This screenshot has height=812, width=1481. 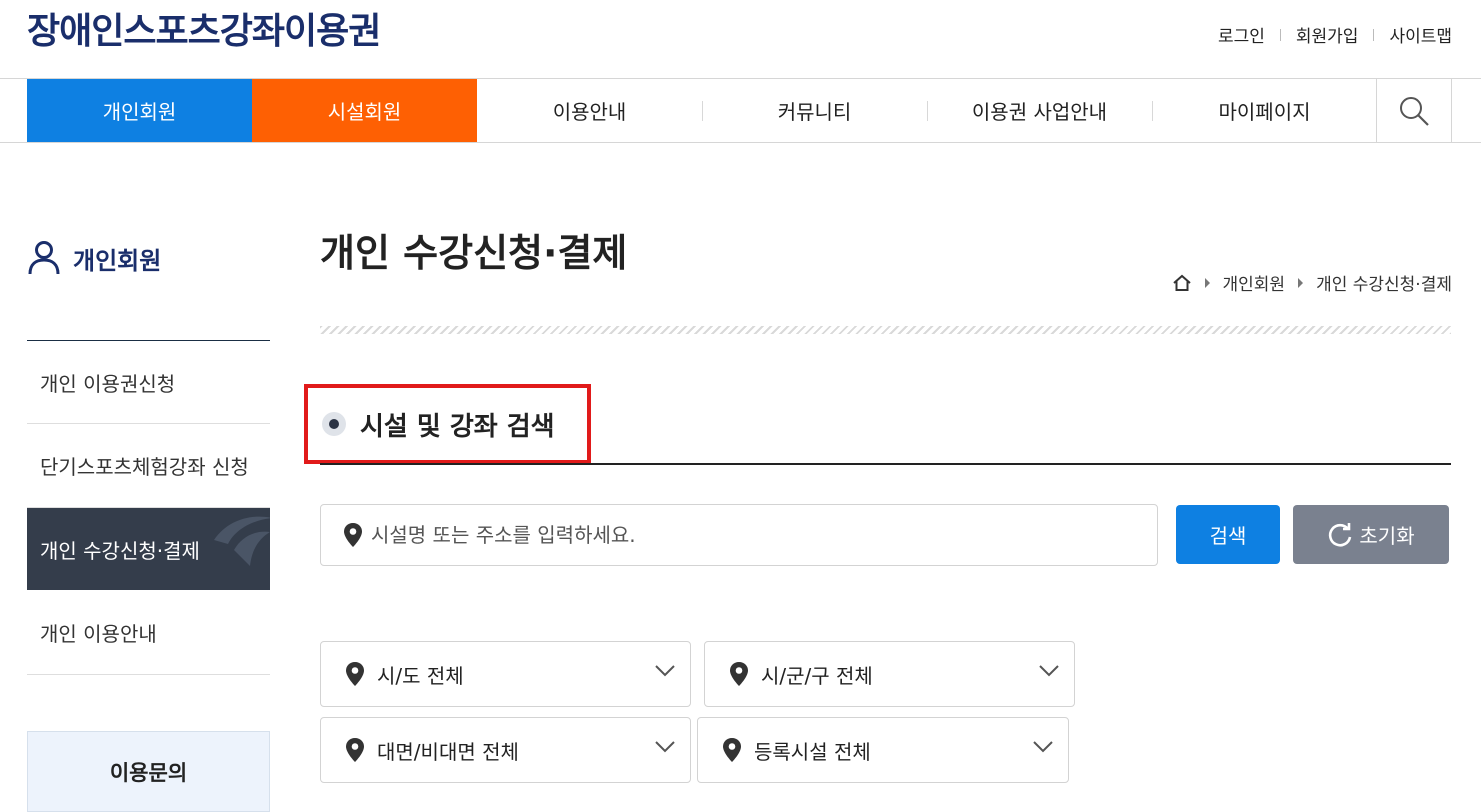 I want to click on region-select-value: 시/도 전체, so click(x=420, y=675).